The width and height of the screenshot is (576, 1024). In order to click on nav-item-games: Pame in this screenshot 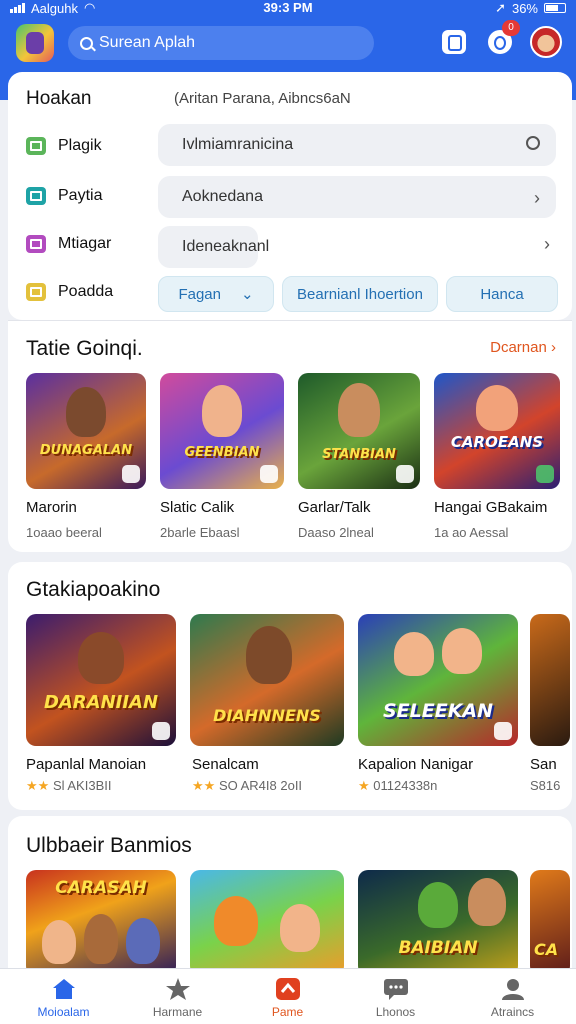, I will do `click(287, 996)`.